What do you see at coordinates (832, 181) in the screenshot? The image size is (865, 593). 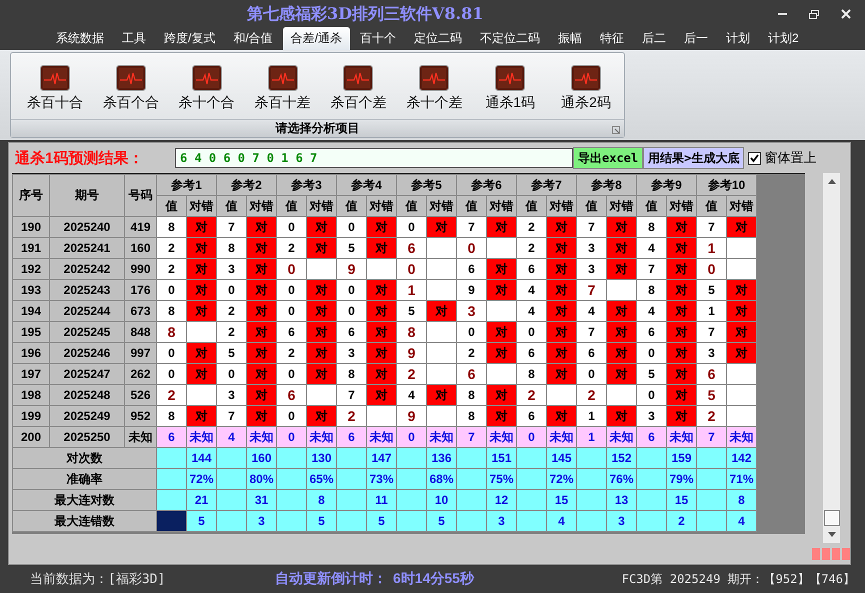 I see `scroll-up-icon` at bounding box center [832, 181].